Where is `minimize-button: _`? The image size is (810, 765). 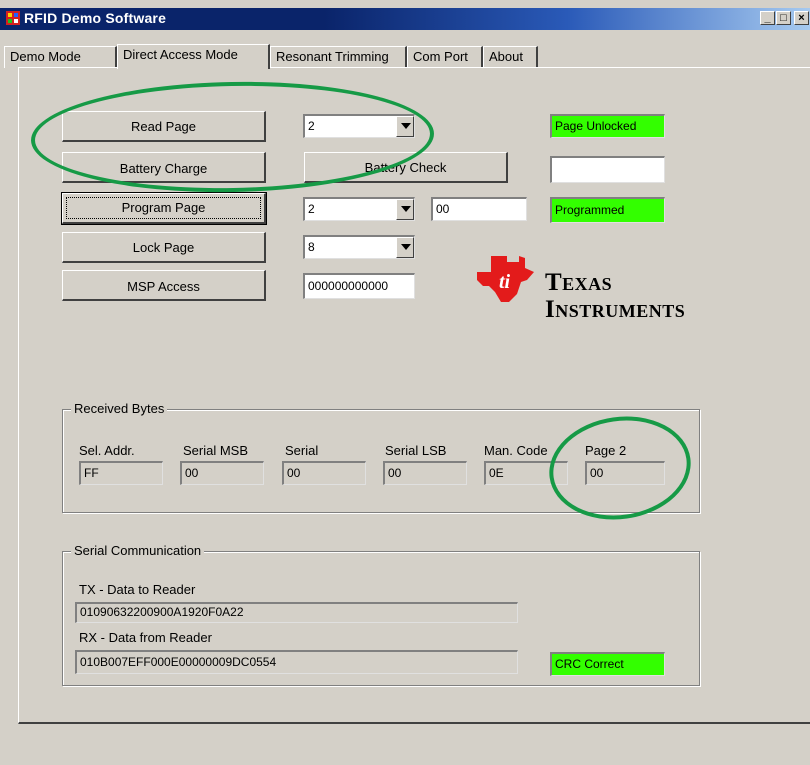 minimize-button: _ is located at coordinates (767, 18).